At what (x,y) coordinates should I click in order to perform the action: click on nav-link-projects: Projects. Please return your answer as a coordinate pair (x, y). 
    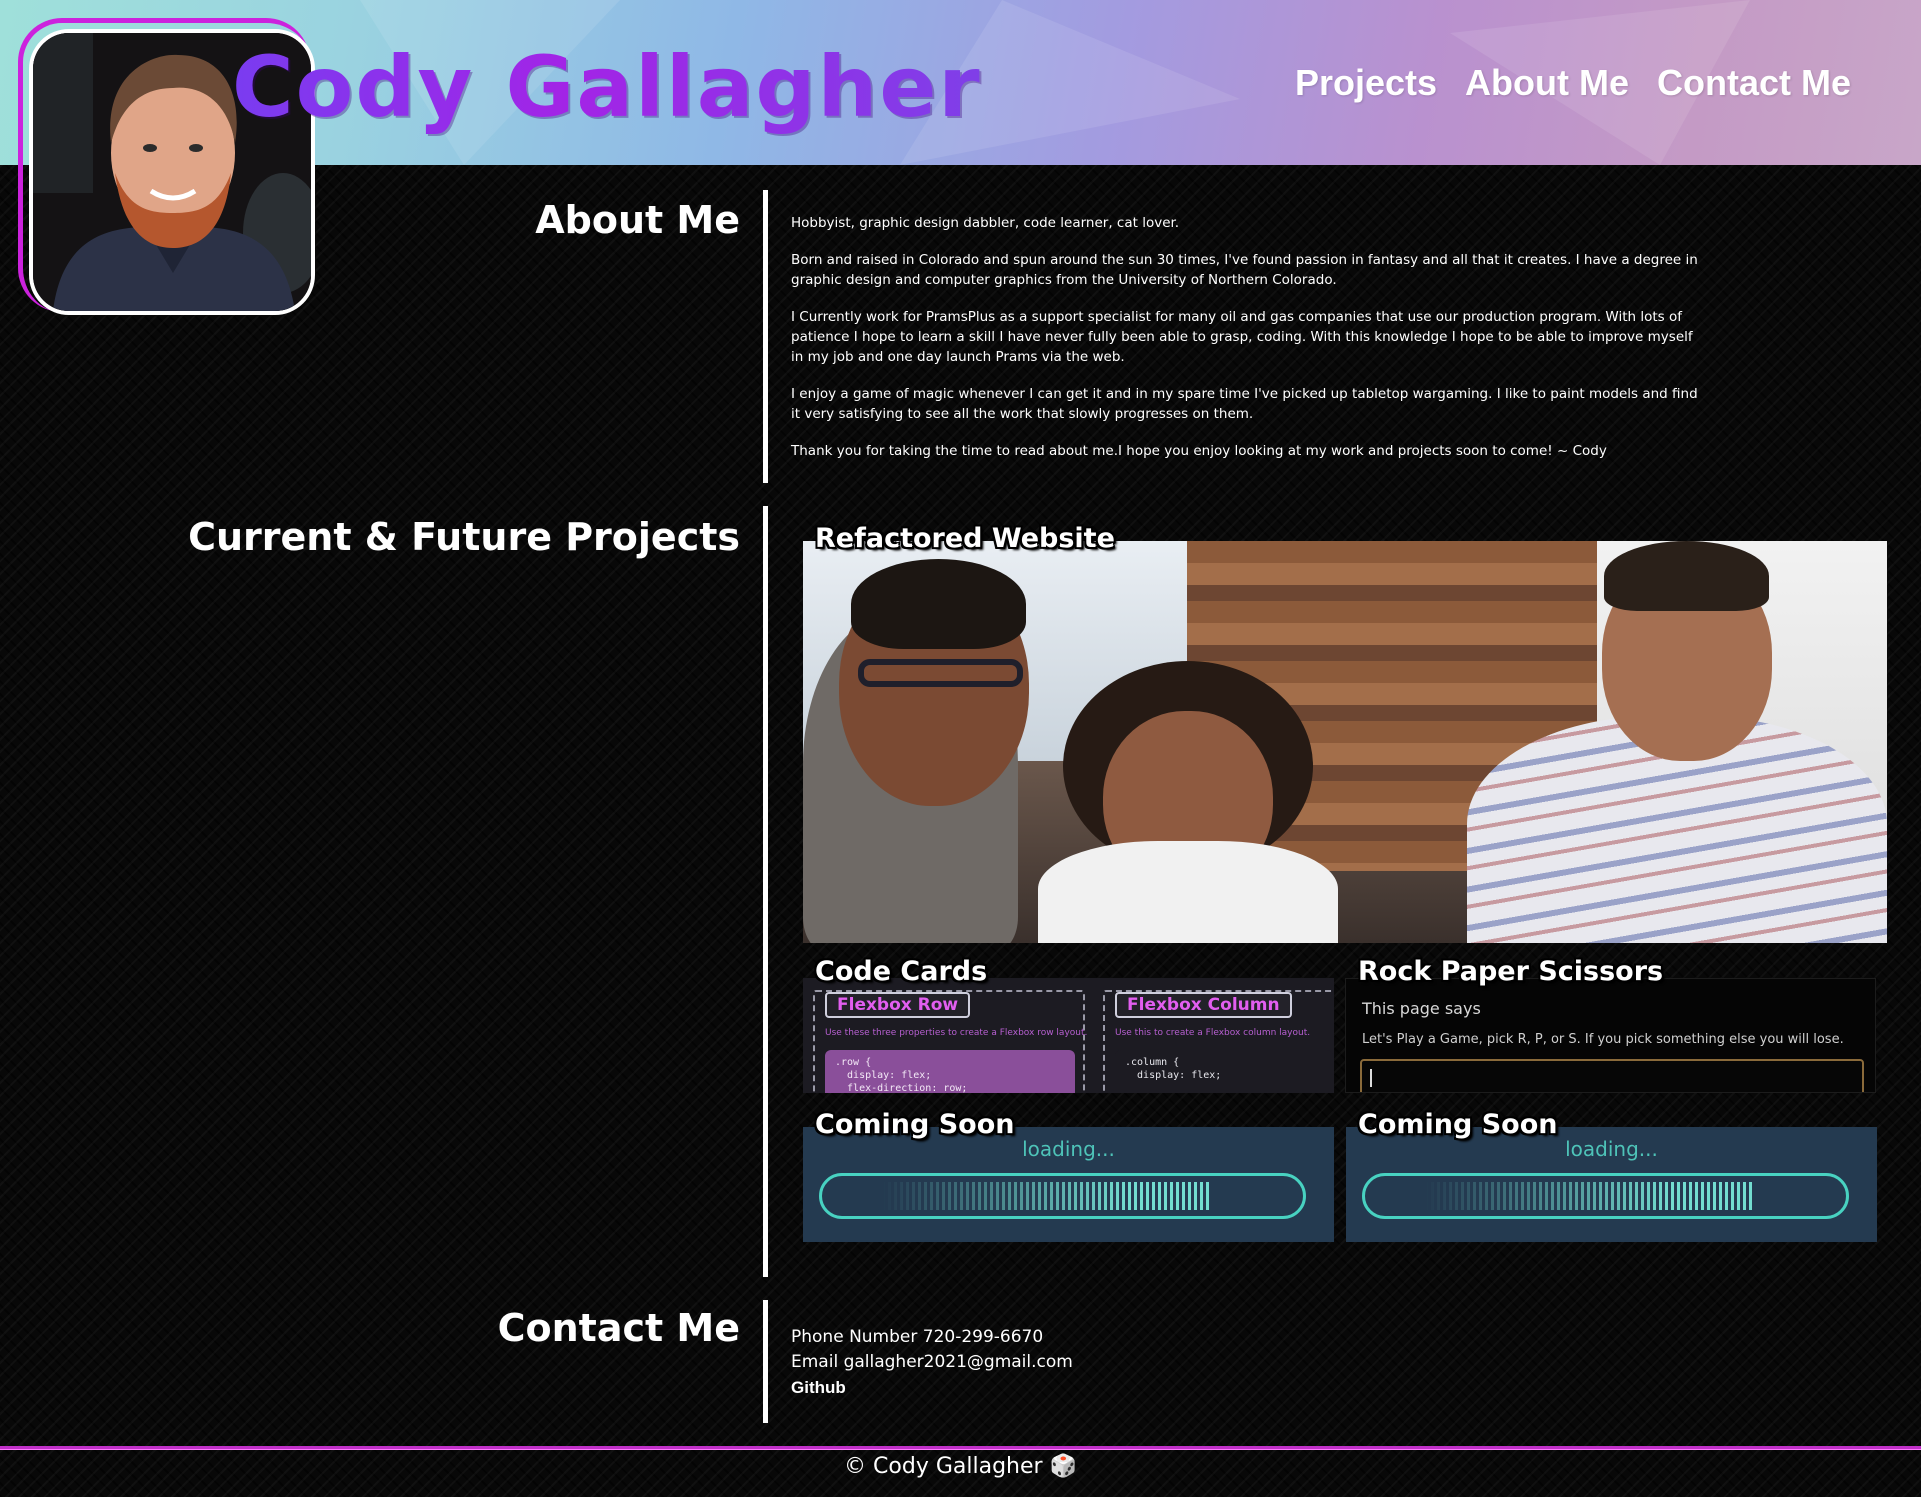
    Looking at the image, I should click on (1366, 83).